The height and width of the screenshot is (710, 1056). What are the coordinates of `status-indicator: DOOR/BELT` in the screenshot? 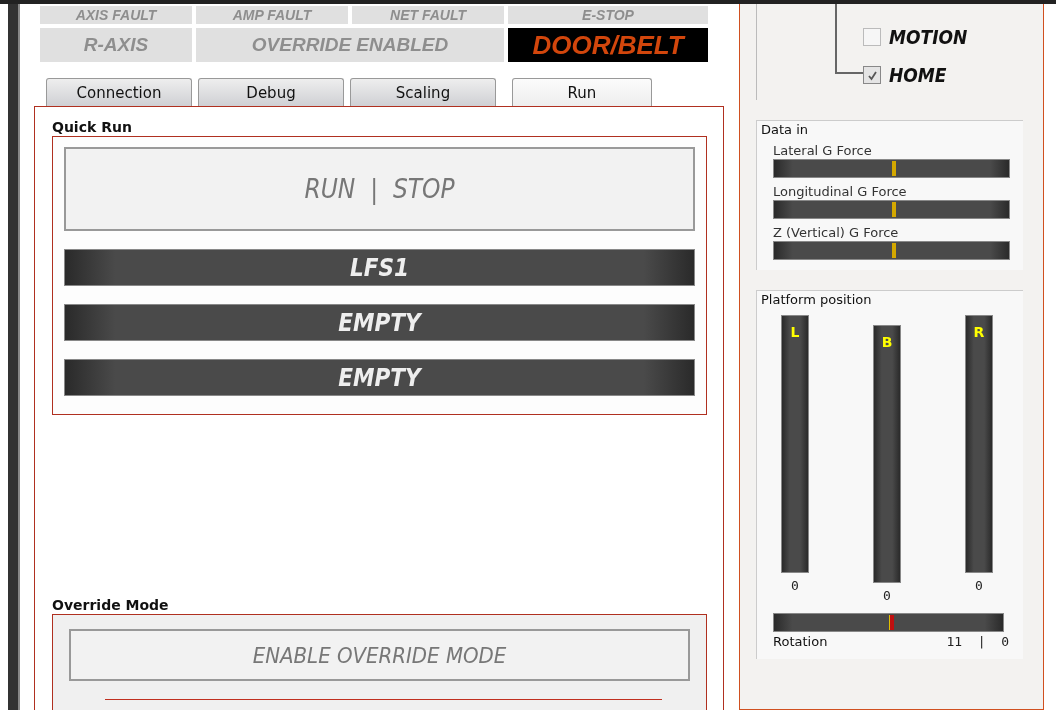 It's located at (608, 45).